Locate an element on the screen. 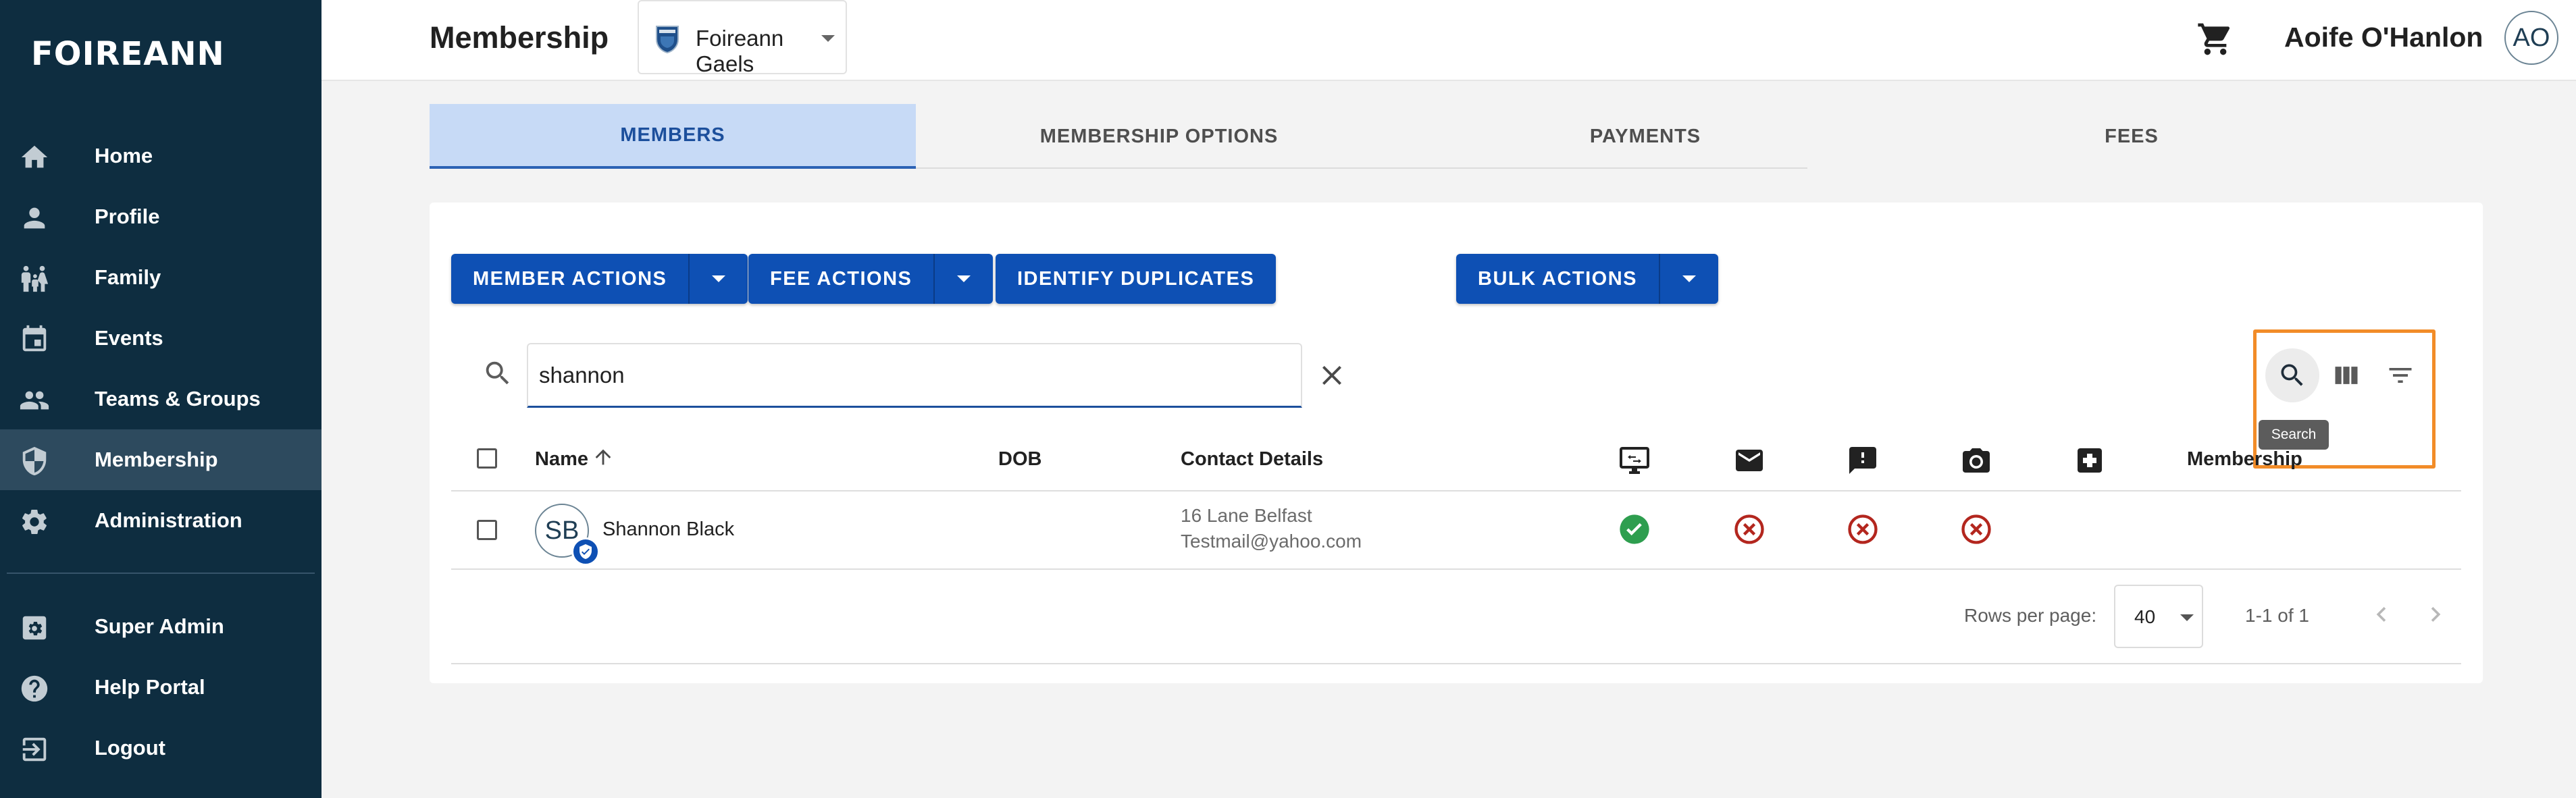  member-search-input is located at coordinates (914, 375).